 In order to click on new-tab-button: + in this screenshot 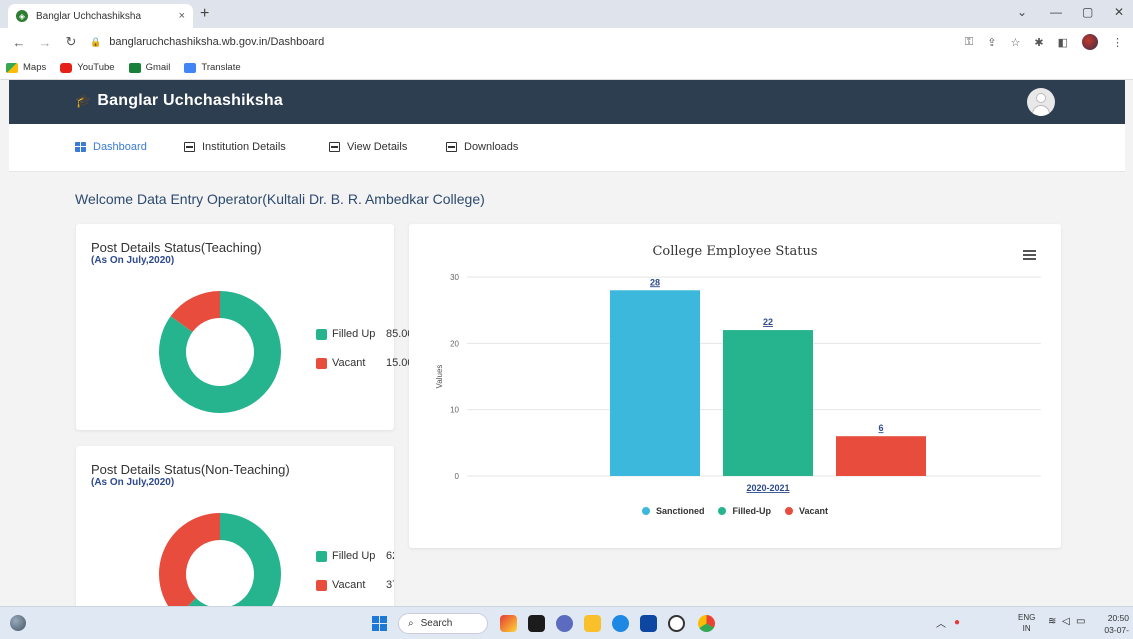, I will do `click(204, 14)`.